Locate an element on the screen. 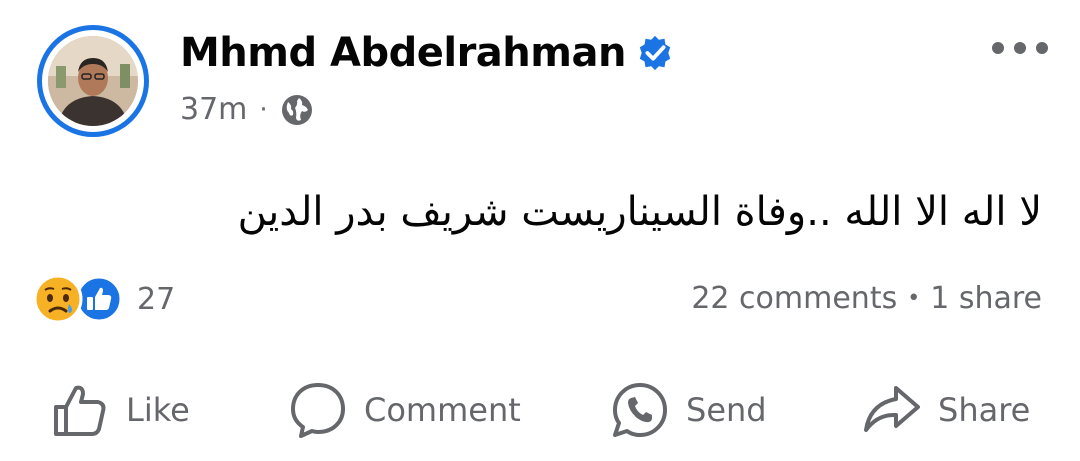  globe-icon is located at coordinates (296, 110).